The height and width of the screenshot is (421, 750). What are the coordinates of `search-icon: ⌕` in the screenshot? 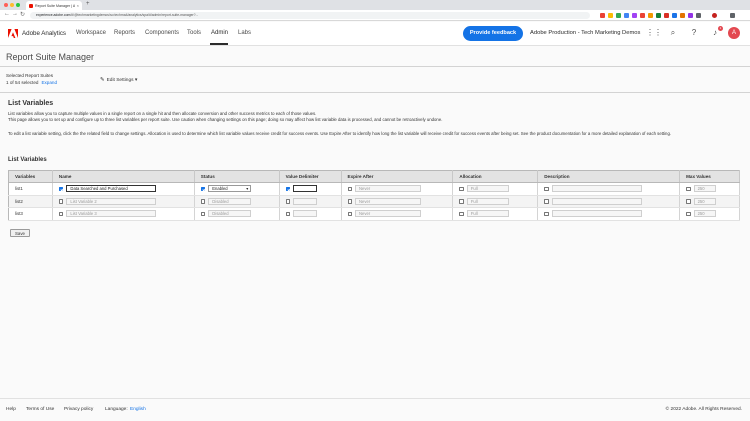 It's located at (673, 33).